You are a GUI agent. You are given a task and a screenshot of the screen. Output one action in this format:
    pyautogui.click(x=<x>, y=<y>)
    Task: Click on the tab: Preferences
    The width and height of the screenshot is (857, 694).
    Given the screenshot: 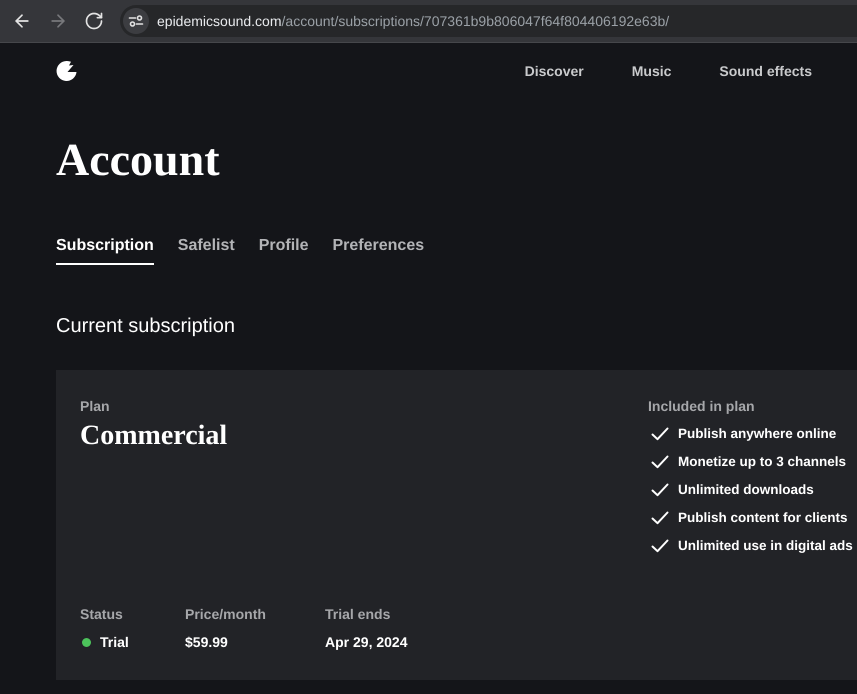 What is the action you would take?
    pyautogui.click(x=378, y=250)
    